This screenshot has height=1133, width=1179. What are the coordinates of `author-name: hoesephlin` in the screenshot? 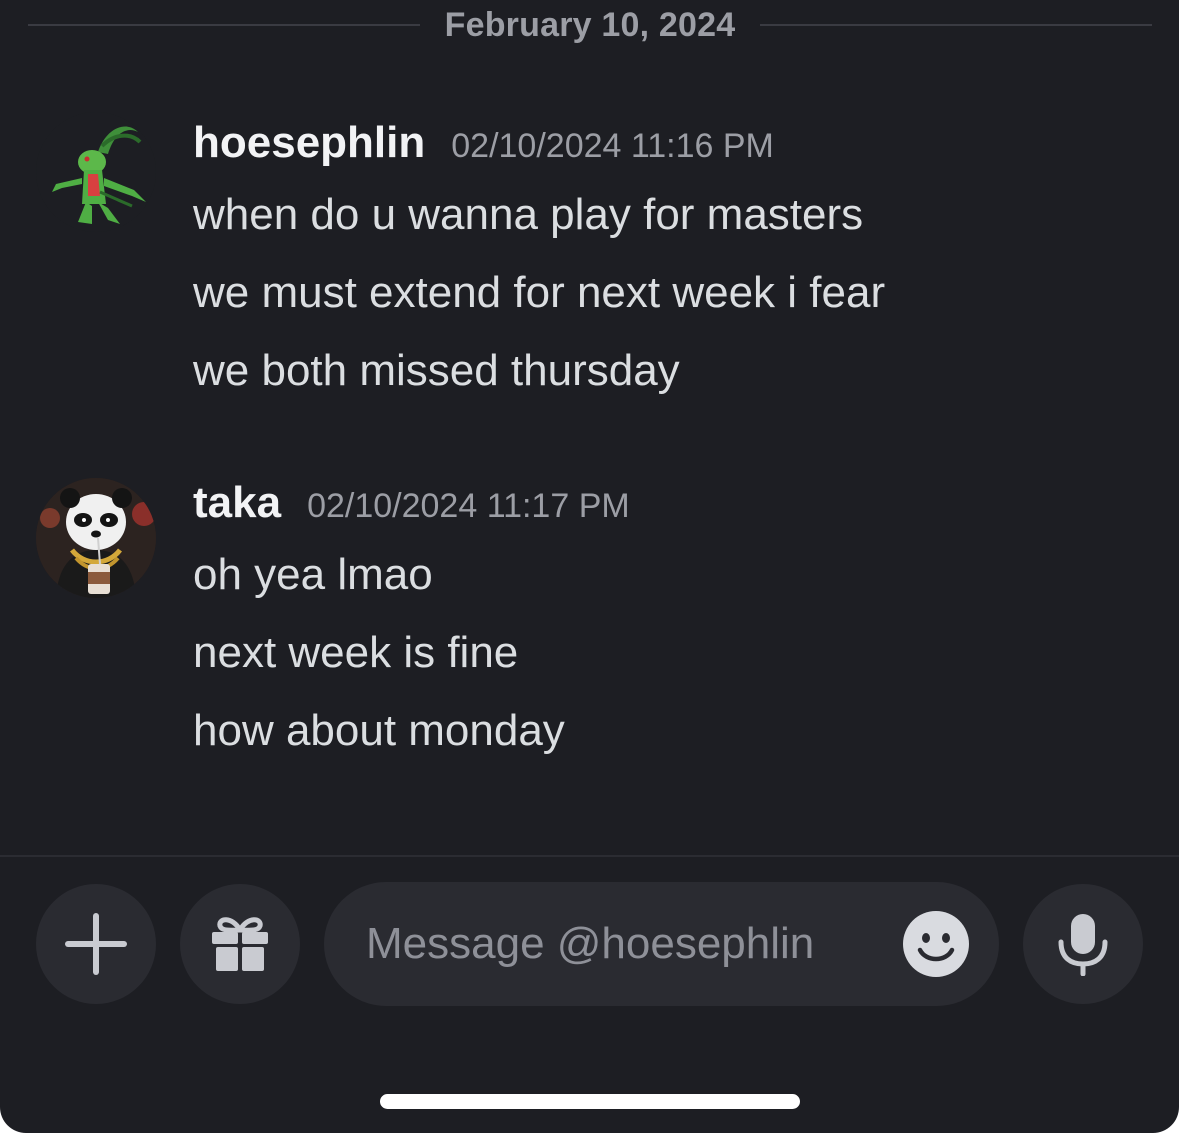 It's located at (309, 143).